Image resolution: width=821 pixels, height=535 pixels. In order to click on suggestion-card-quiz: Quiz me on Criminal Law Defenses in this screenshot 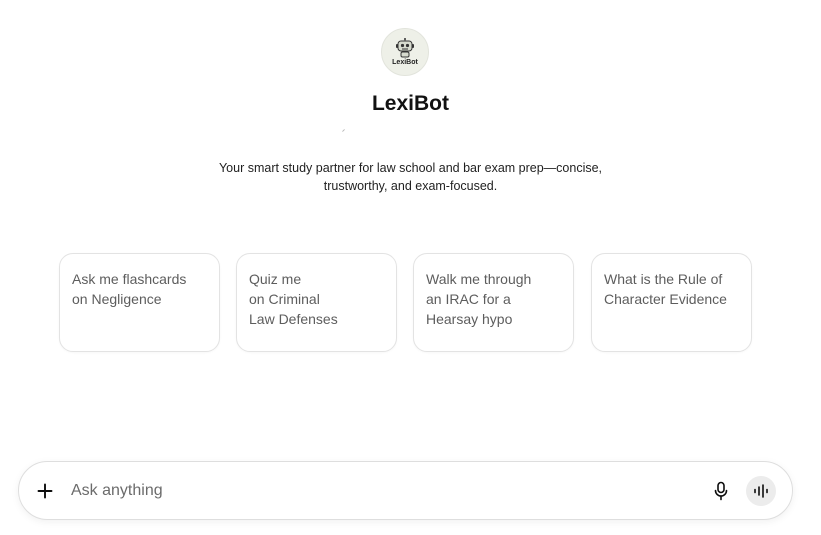, I will do `click(316, 302)`.